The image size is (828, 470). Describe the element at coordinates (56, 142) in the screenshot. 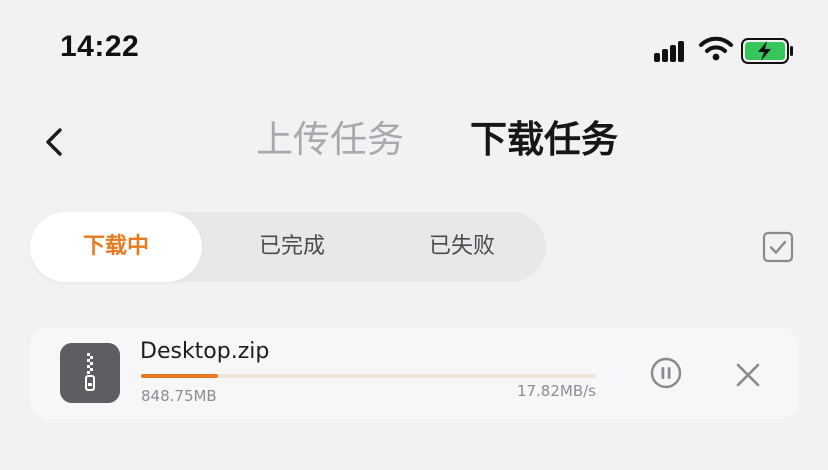

I see `chevron-left-icon` at that location.